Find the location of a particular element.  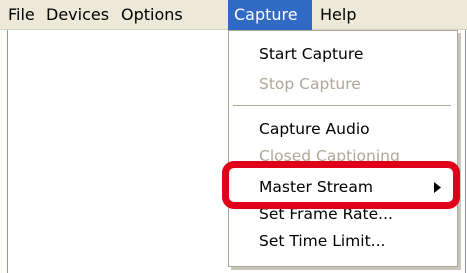

menu-item-master-stream-label: Master Stream is located at coordinates (316, 187).